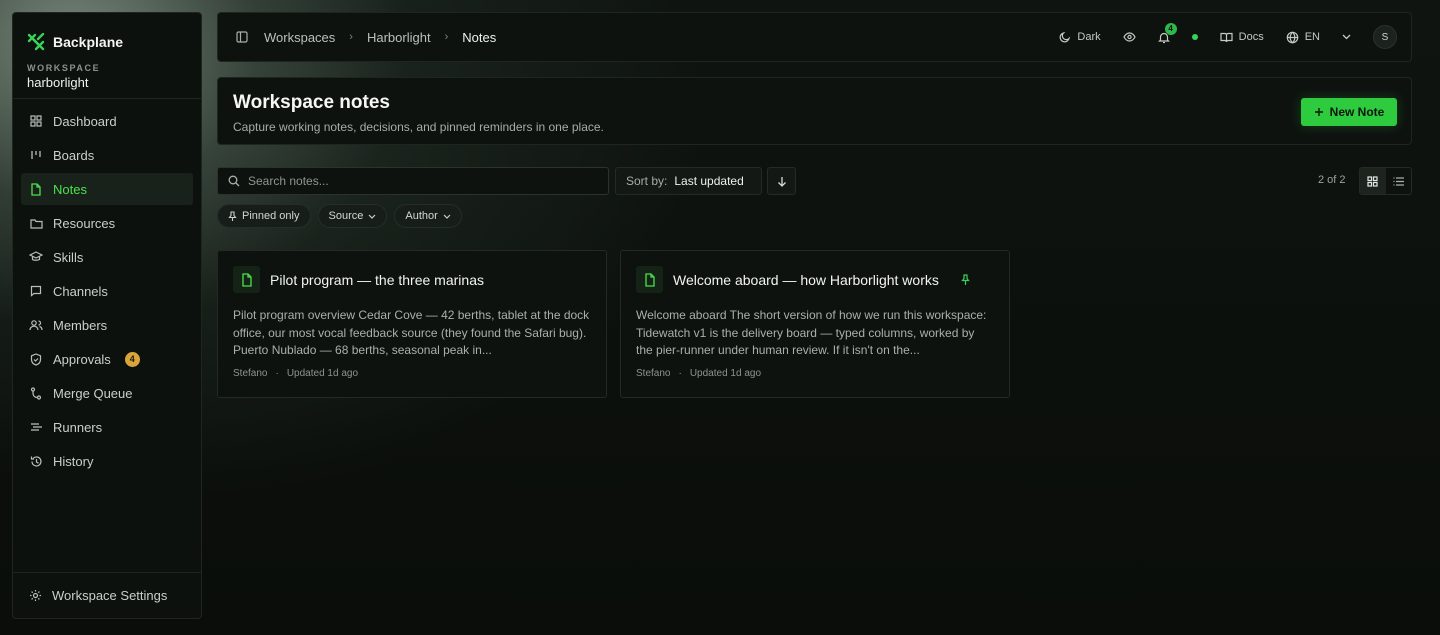 The image size is (1440, 635). I want to click on breadcrumb-workspaces: Workspaces, so click(299, 37).